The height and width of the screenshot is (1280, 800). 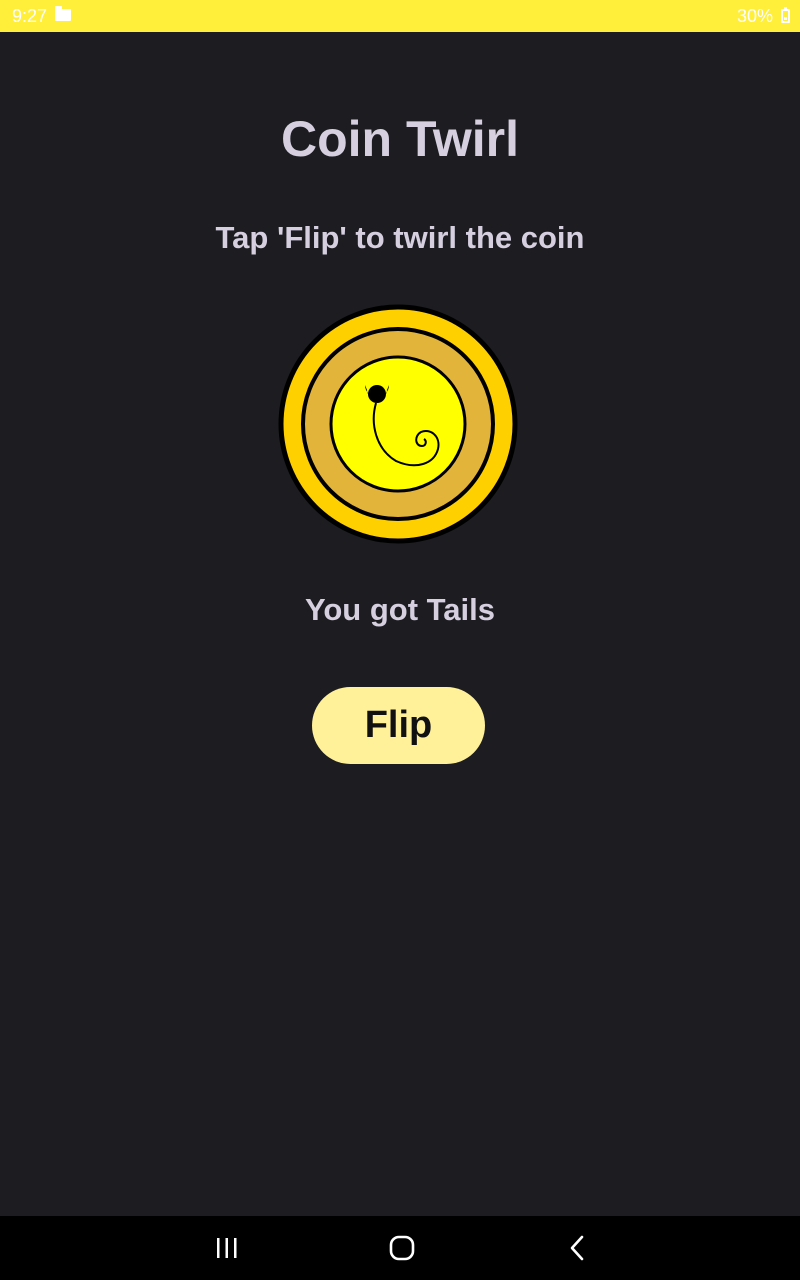 What do you see at coordinates (754, 15) in the screenshot?
I see `battery-percent: 30%` at bounding box center [754, 15].